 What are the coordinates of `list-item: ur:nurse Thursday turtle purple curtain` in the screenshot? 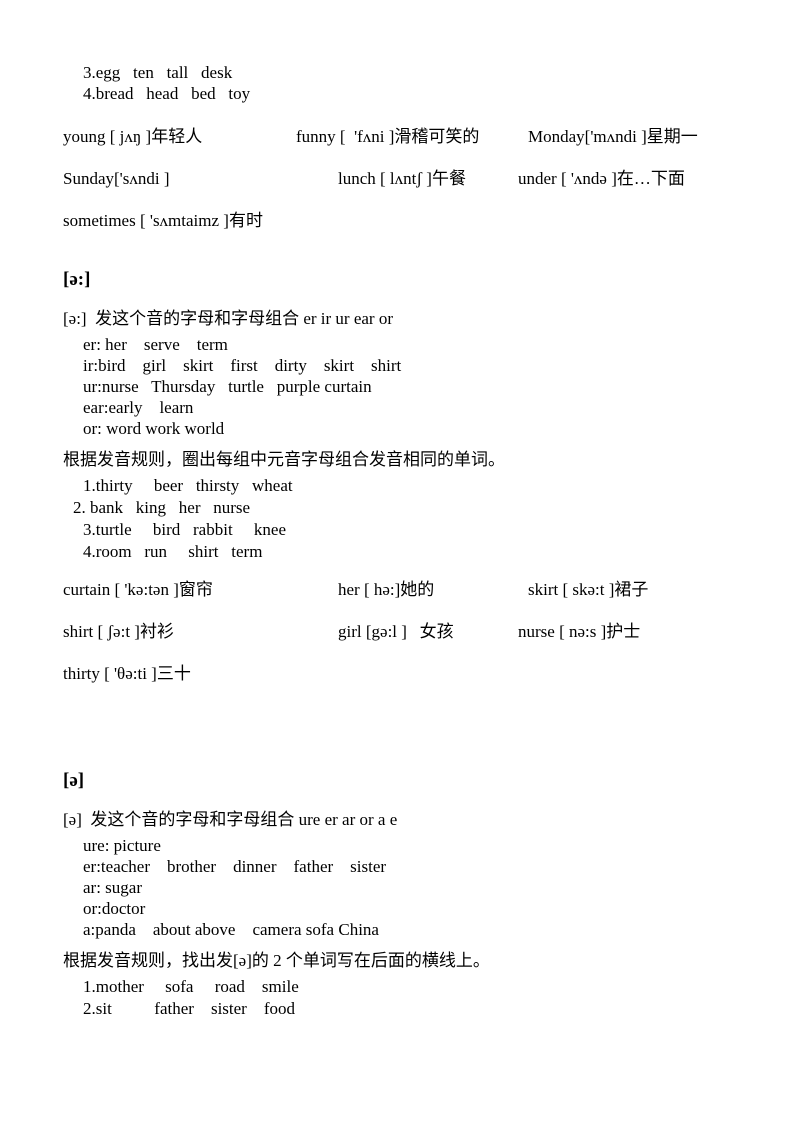 It's located at (227, 386).